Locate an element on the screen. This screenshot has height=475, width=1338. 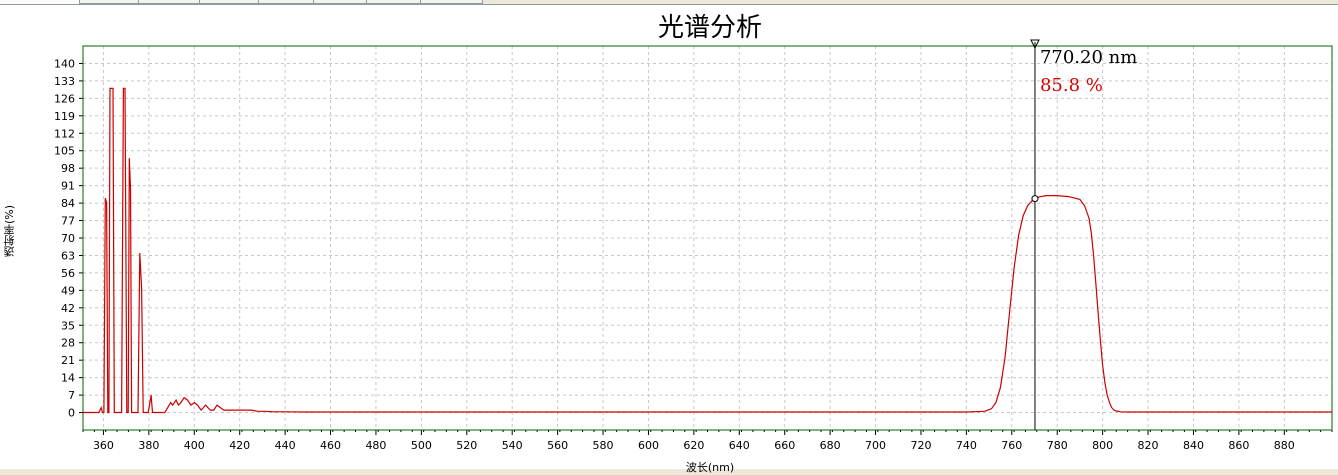
y-tick-label: 70 is located at coordinates (68, 238).